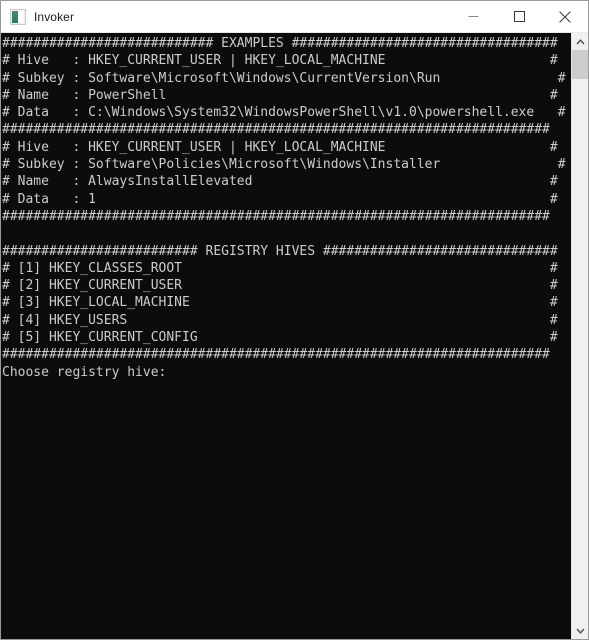 The width and height of the screenshot is (589, 640). I want to click on maximize-button, so click(519, 16).